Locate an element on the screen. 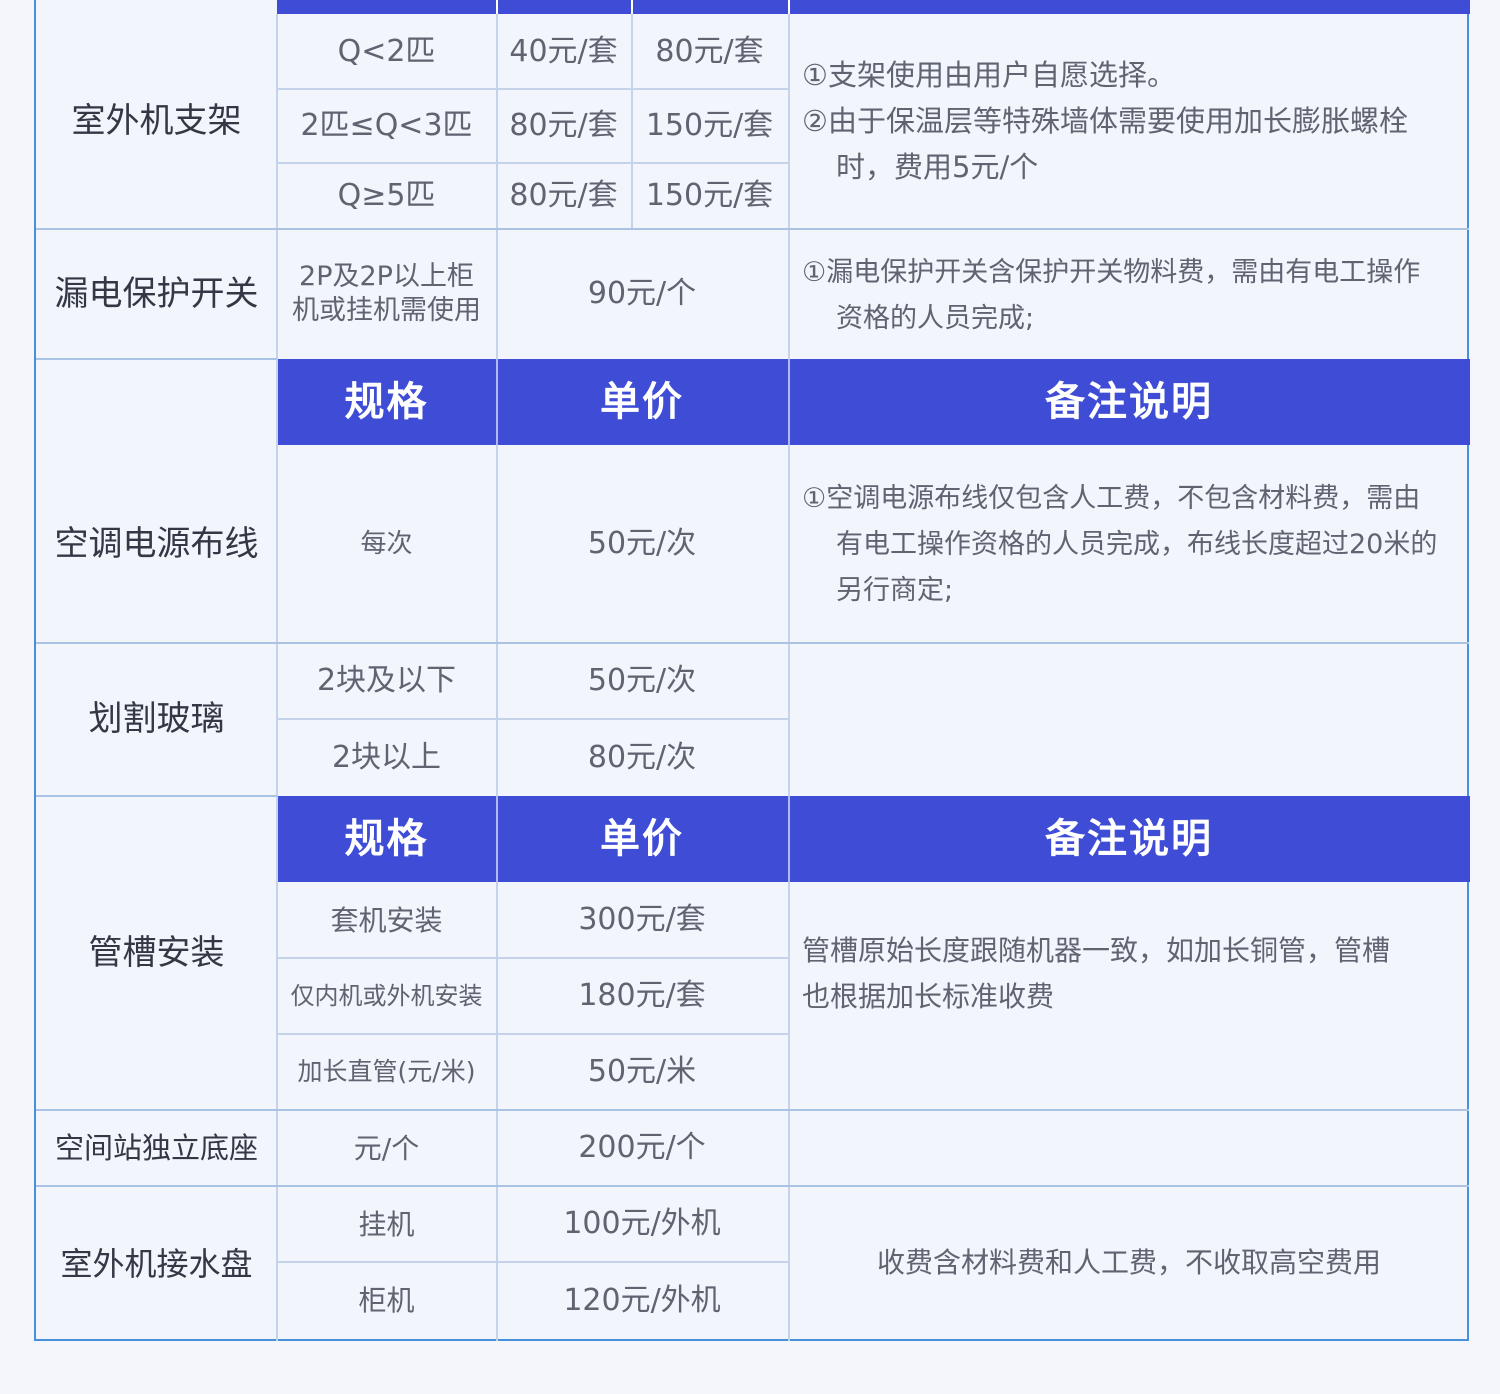  remark-line: 资格的人员完成; is located at coordinates (935, 318).